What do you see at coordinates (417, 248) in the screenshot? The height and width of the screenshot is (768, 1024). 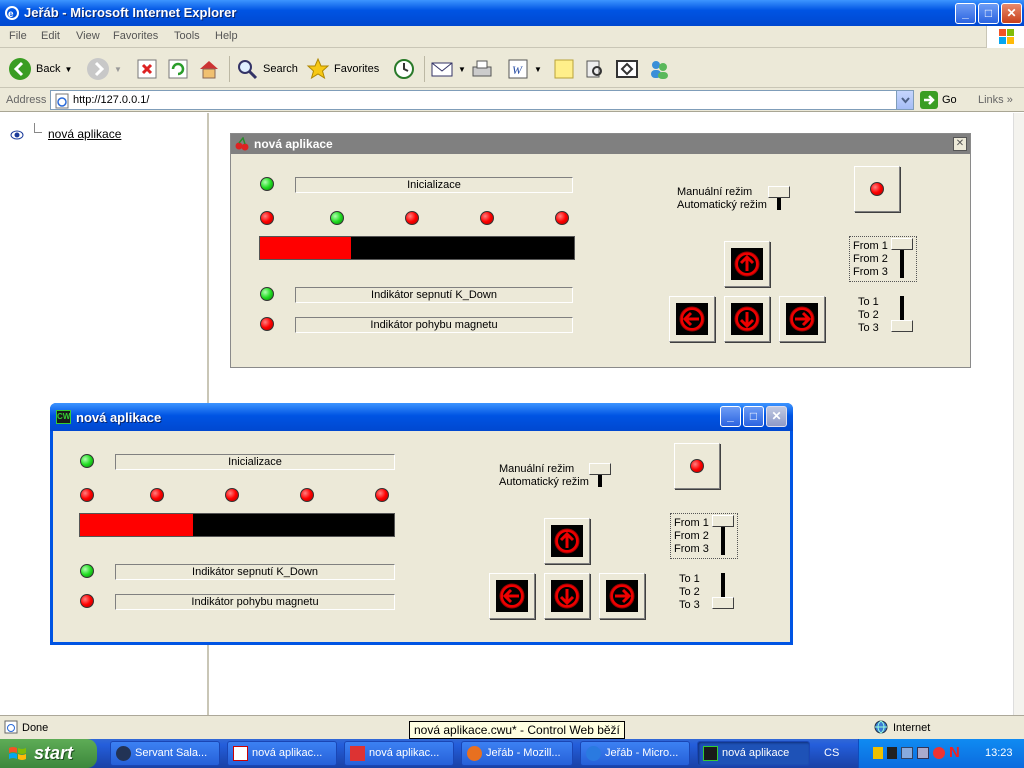 I see `progress-bar` at bounding box center [417, 248].